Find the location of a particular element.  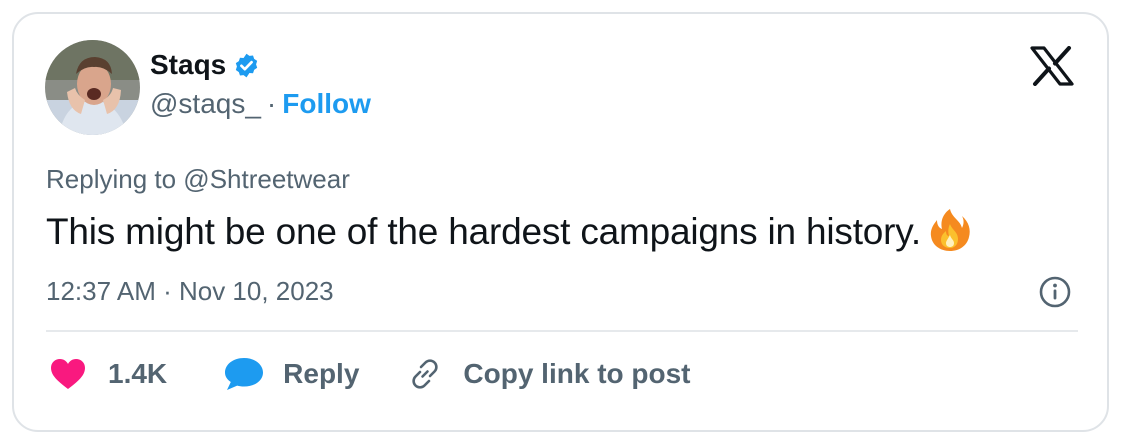

avatar is located at coordinates (92, 87).